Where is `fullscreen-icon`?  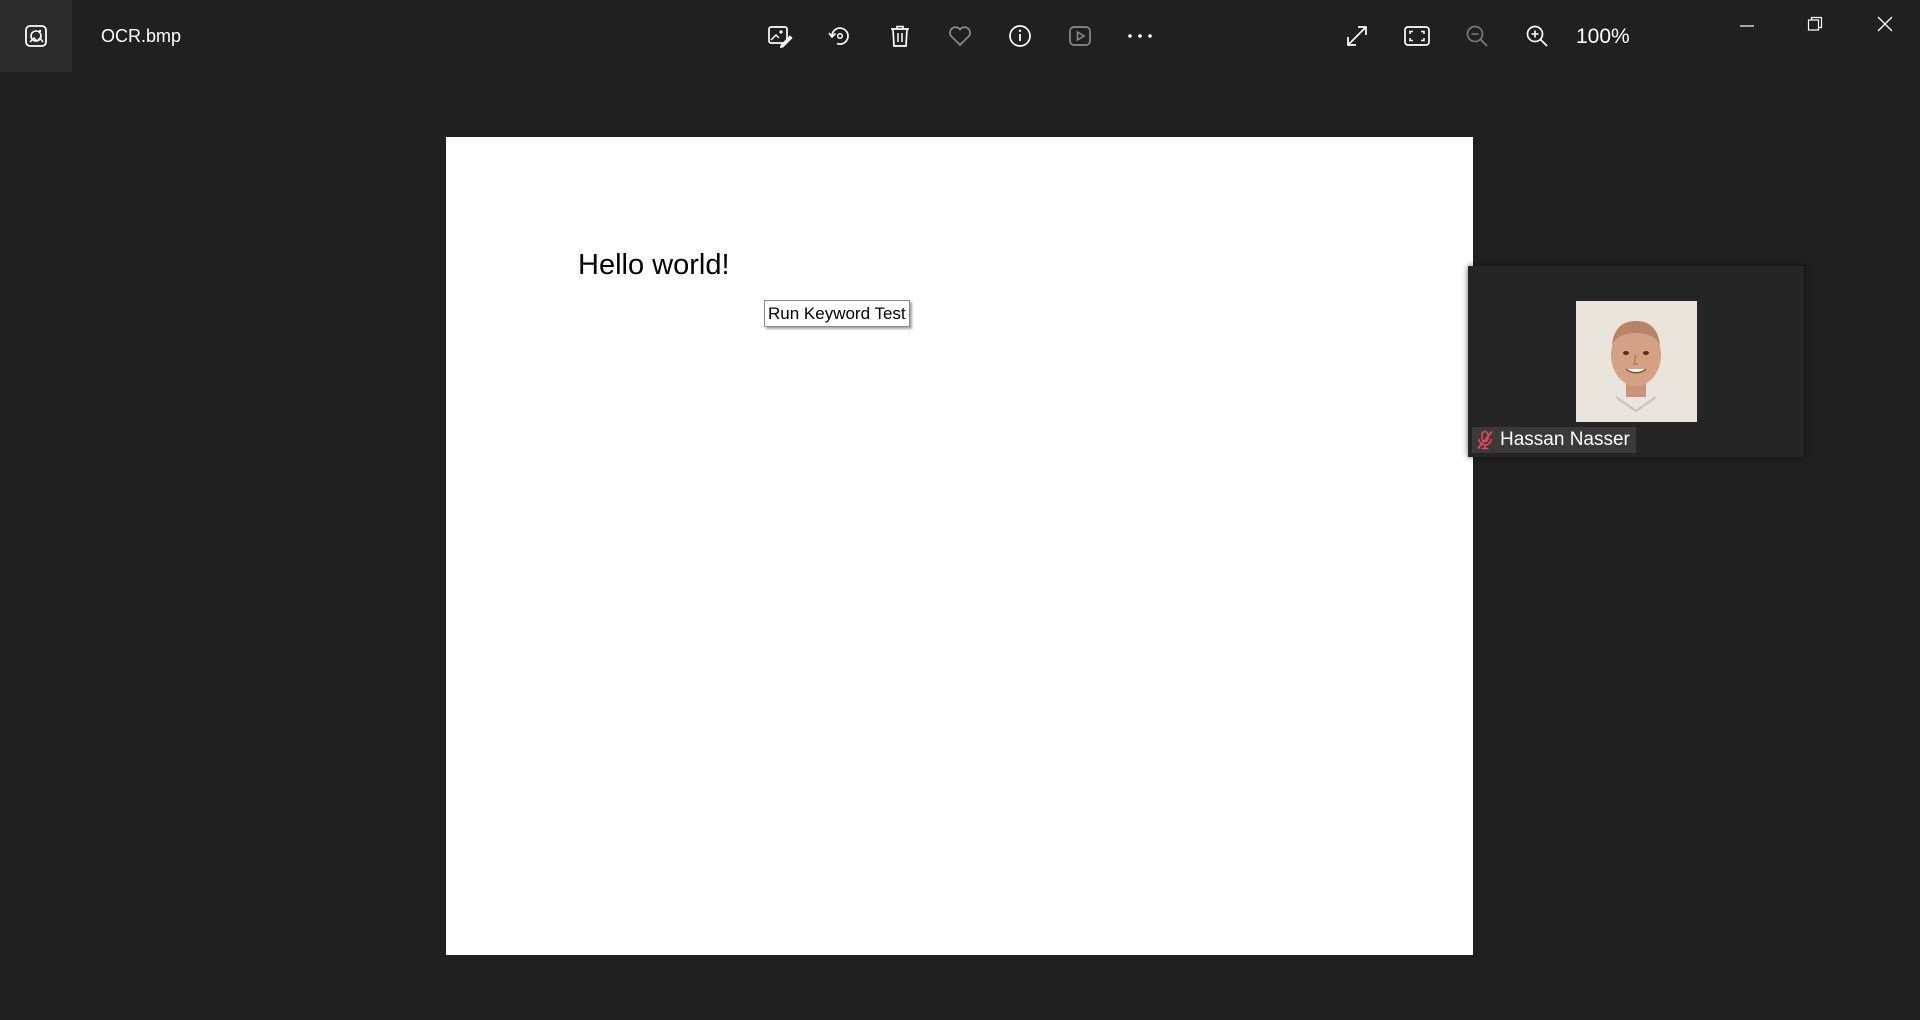 fullscreen-icon is located at coordinates (1357, 36).